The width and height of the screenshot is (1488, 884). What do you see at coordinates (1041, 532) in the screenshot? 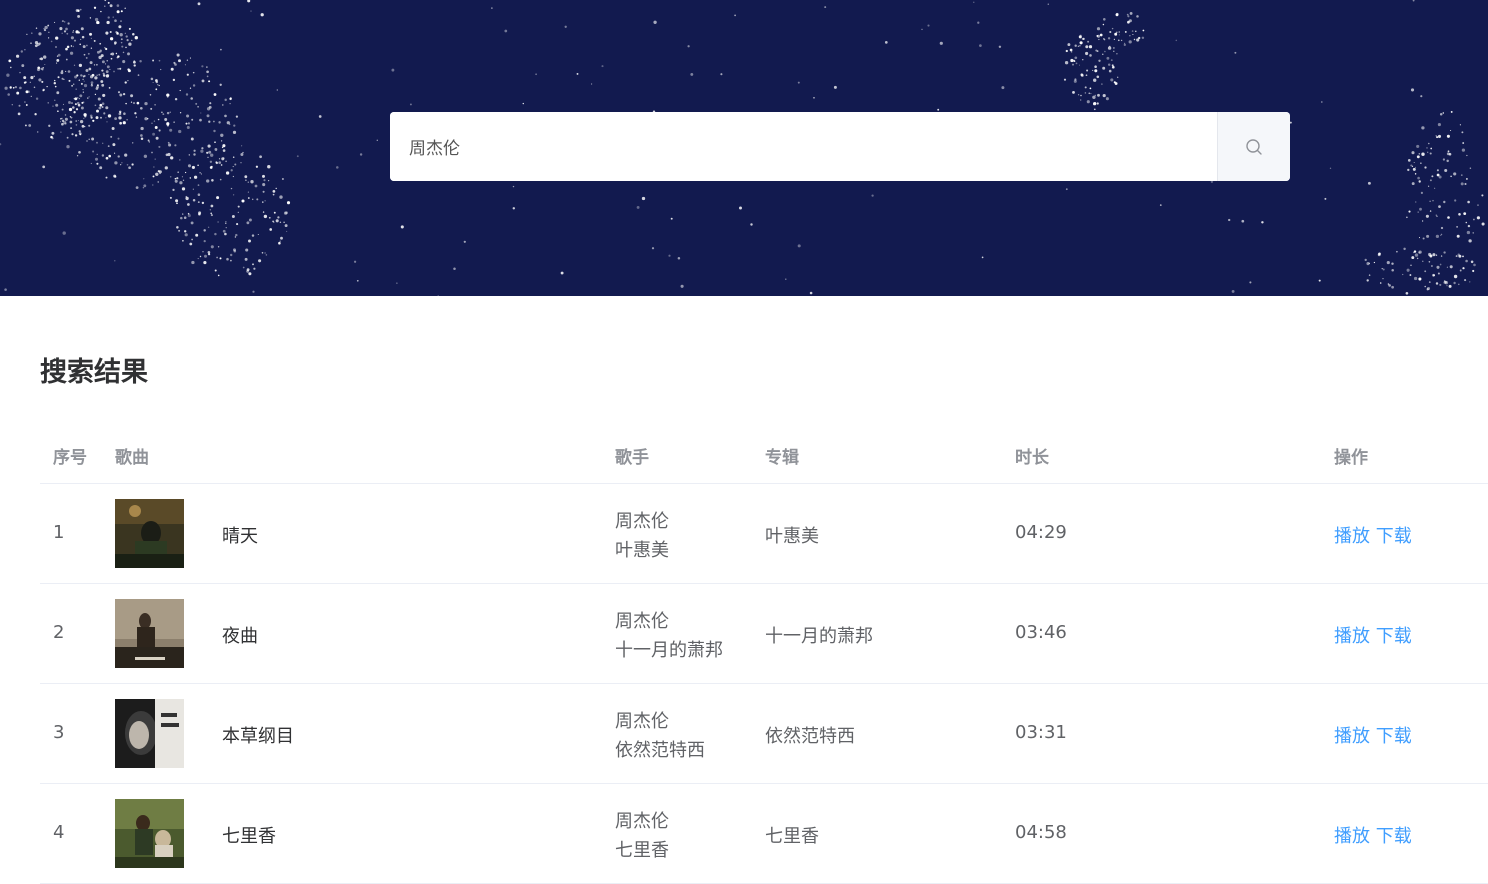
I see `duration: 04:29` at bounding box center [1041, 532].